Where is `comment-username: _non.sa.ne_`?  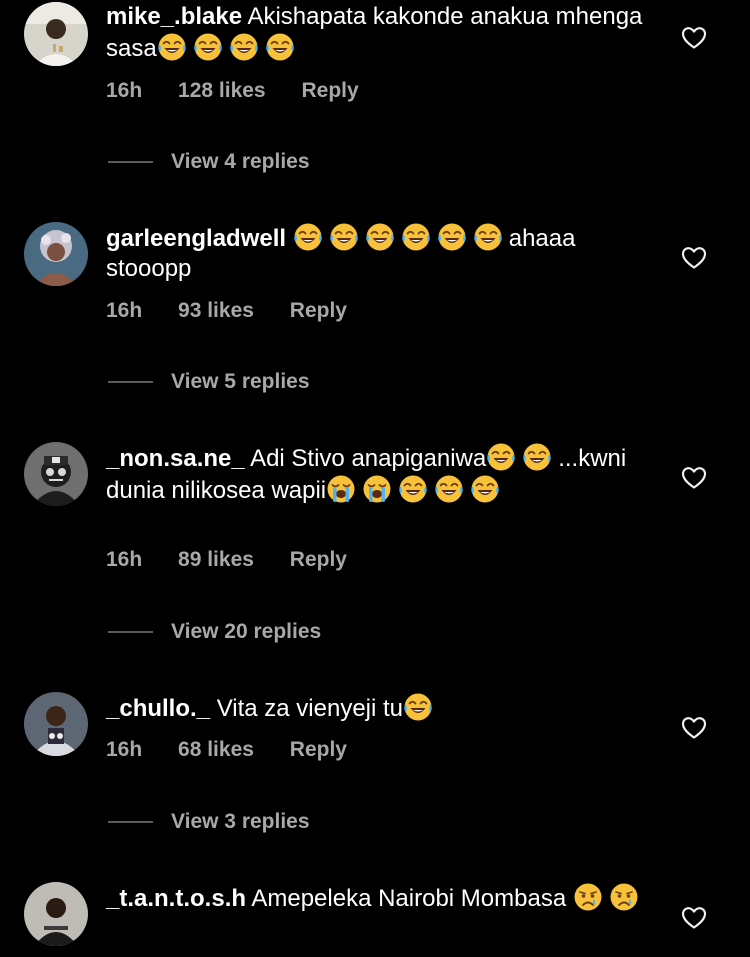
comment-username: _non.sa.ne_ is located at coordinates (175, 458).